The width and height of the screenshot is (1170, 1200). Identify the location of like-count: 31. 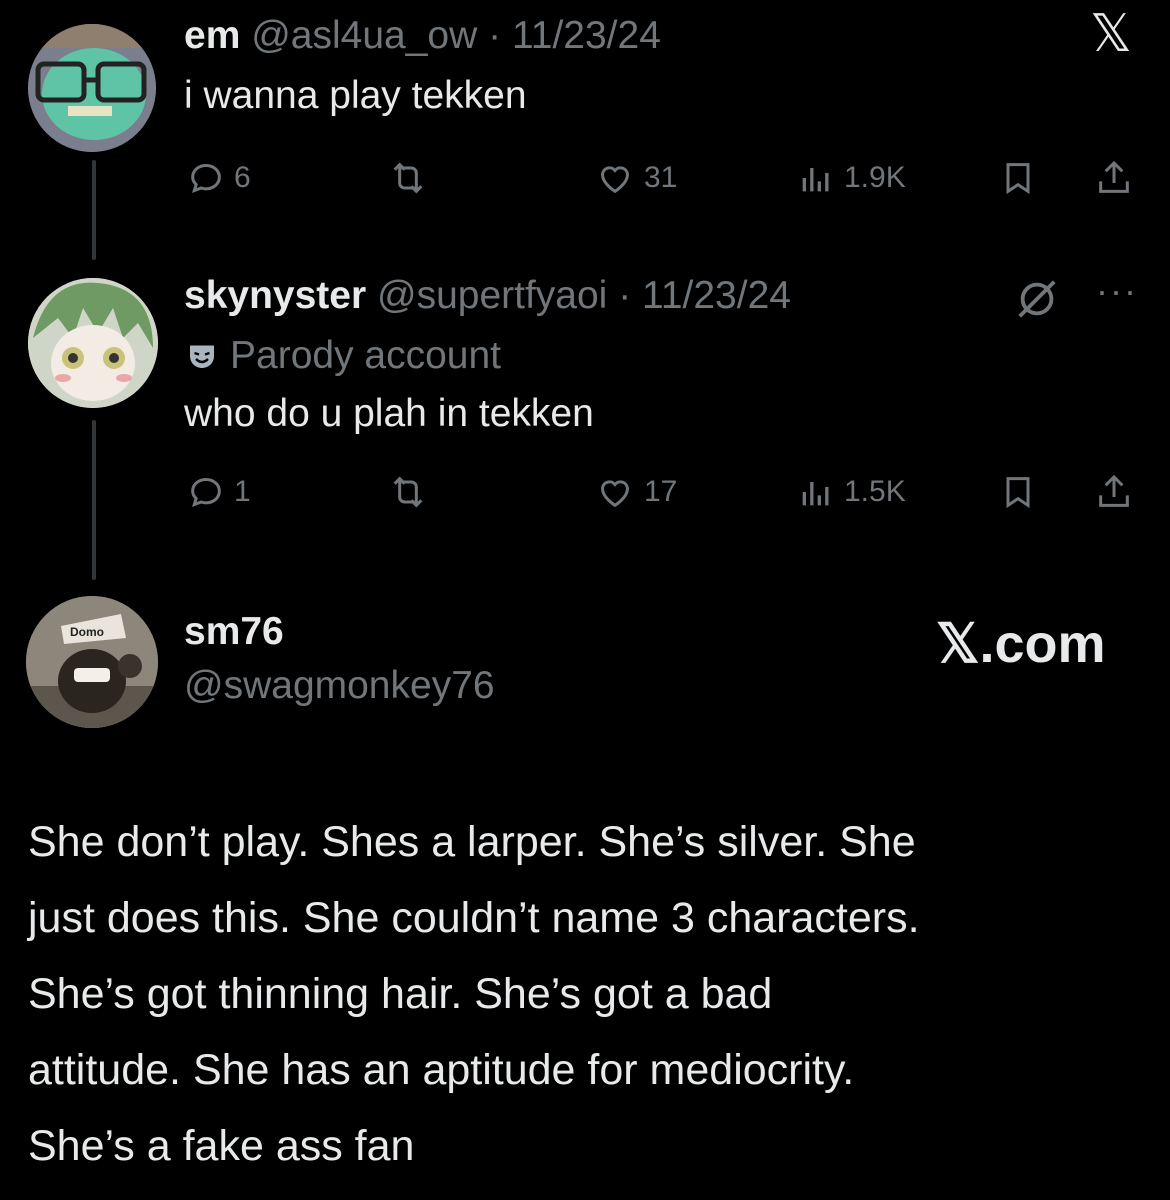
(661, 177).